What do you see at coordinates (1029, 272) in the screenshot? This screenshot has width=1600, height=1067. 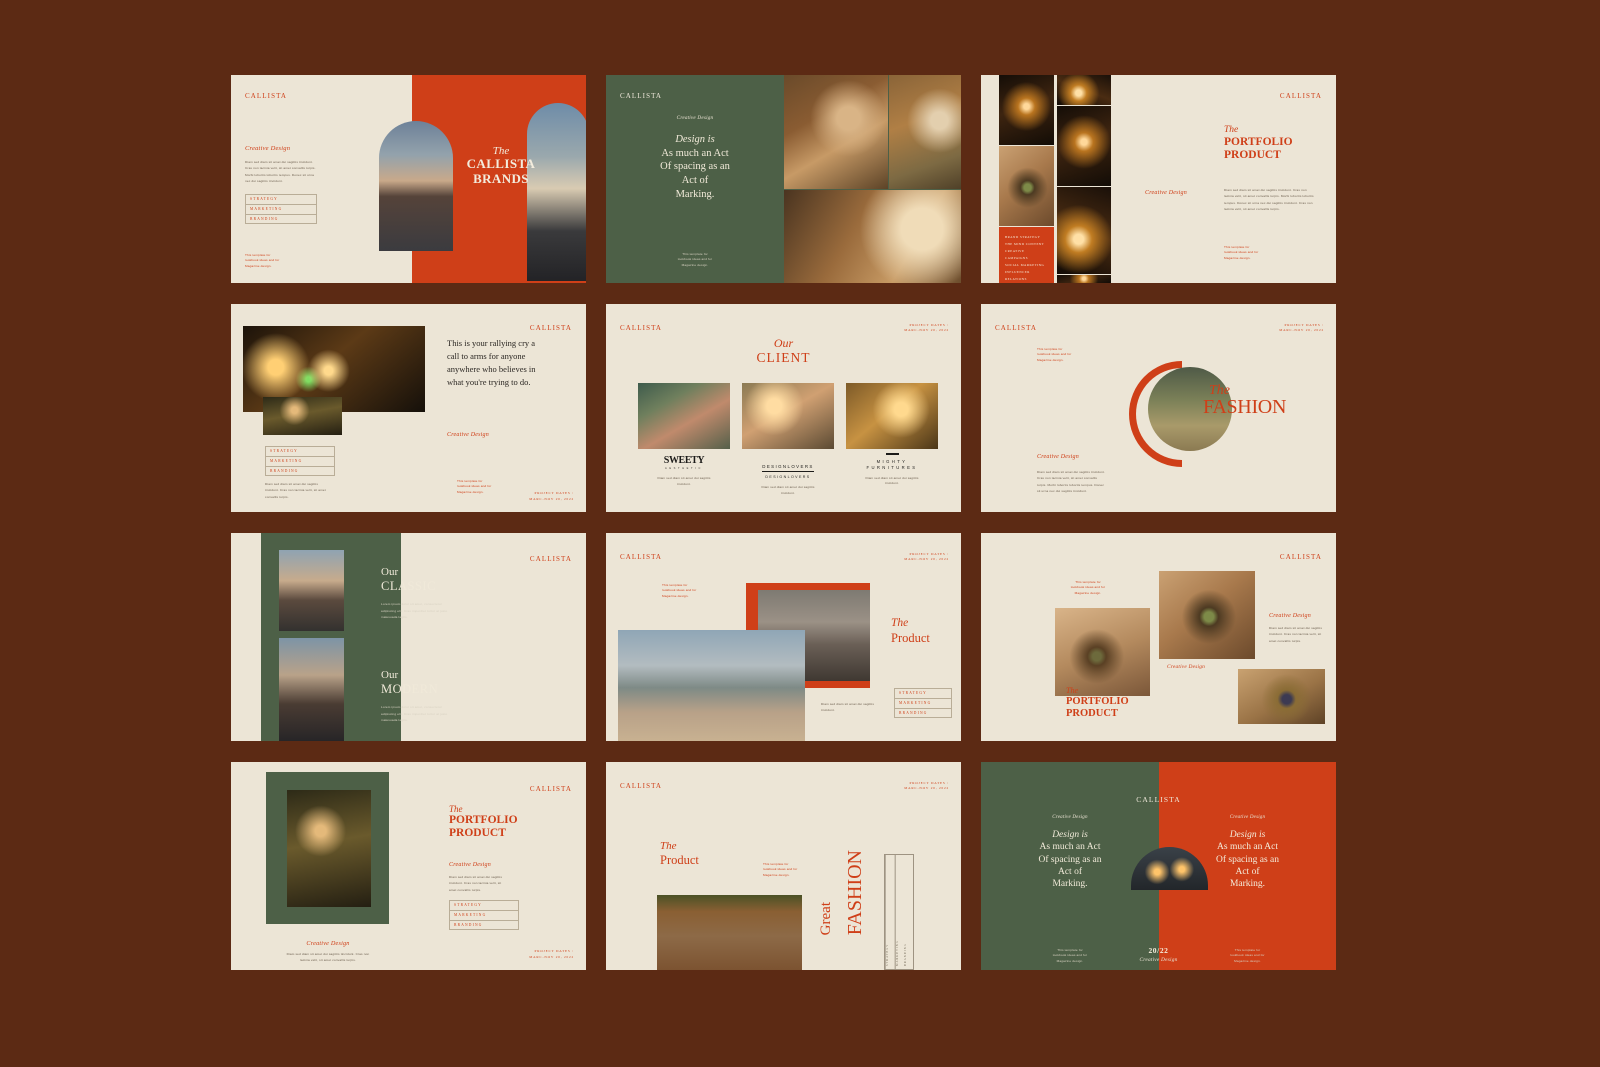 I see `sidebar-item: INFLUENCER` at bounding box center [1029, 272].